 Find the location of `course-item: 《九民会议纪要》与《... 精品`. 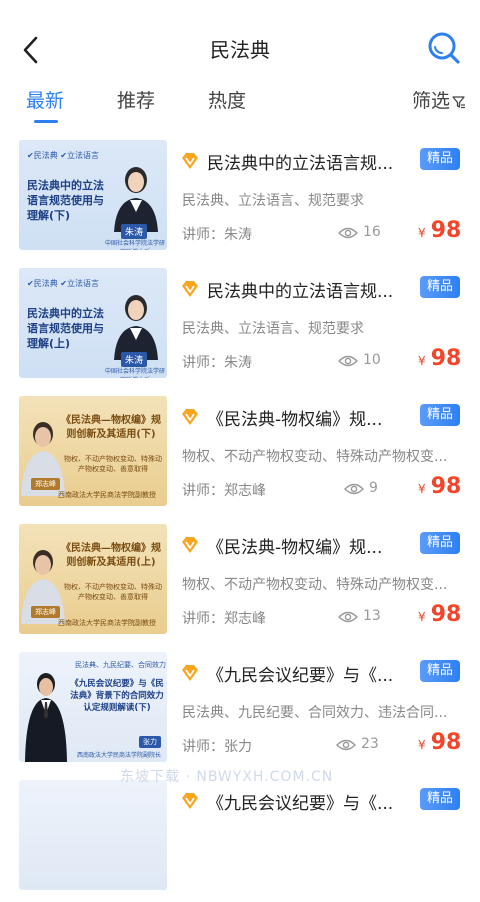

course-item: 《九民会议纪要》与《... 精品 is located at coordinates (240, 838).